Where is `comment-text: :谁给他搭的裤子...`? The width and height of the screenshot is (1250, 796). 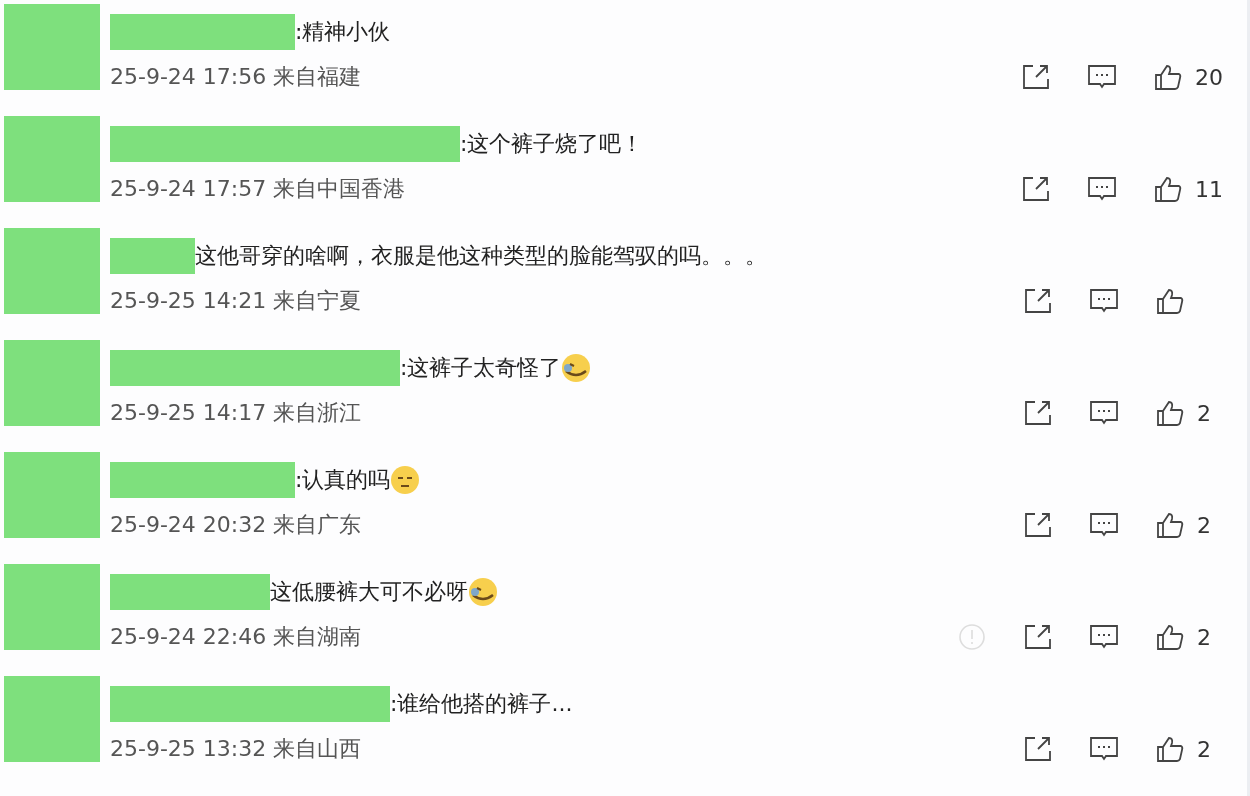 comment-text: :谁给他搭的裤子... is located at coordinates (481, 704).